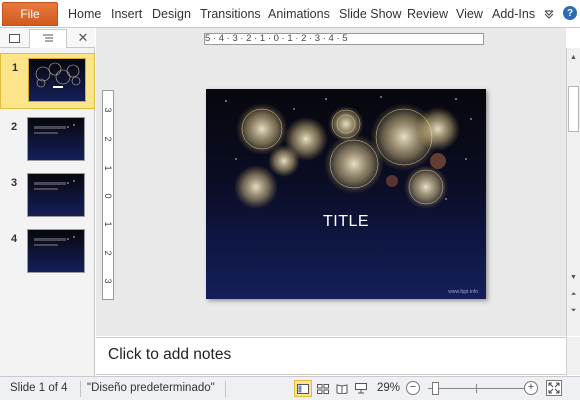 This screenshot has height=400, width=580. I want to click on slide-thumbnail-2: 2, so click(47, 141).